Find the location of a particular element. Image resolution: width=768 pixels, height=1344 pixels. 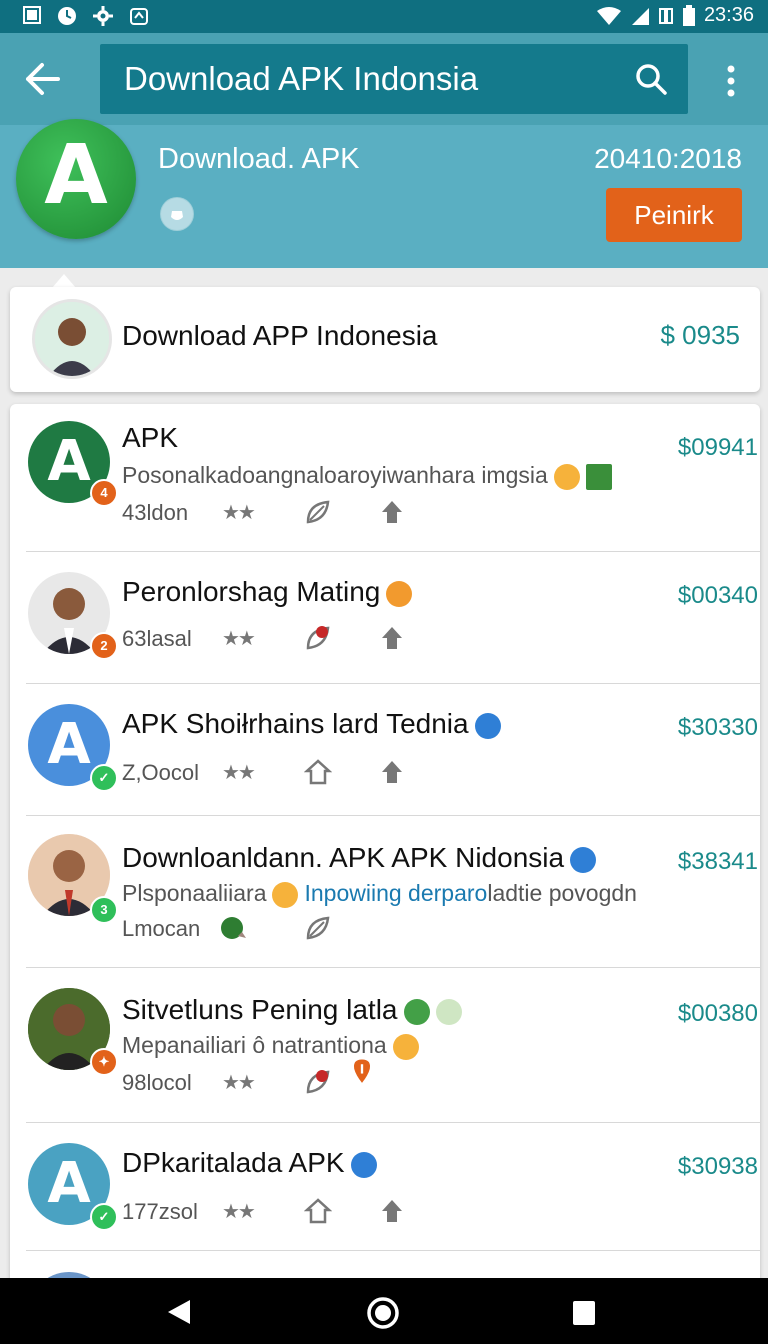

settings-icon is located at coordinates (103, 16).